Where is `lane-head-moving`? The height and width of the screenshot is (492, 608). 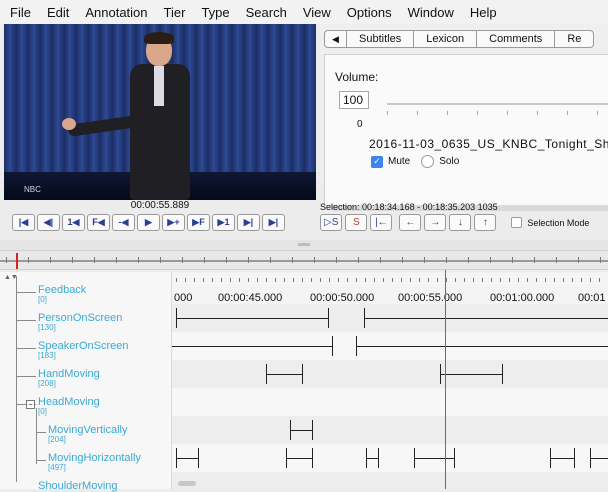 lane-head-moving is located at coordinates (390, 402).